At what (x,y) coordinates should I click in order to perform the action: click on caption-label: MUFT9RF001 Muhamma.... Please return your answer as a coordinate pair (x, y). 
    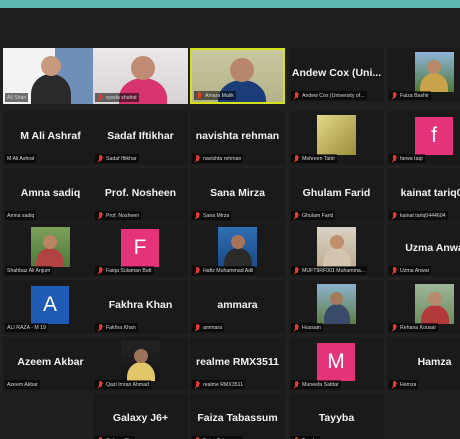
    Looking at the image, I should click on (334, 270).